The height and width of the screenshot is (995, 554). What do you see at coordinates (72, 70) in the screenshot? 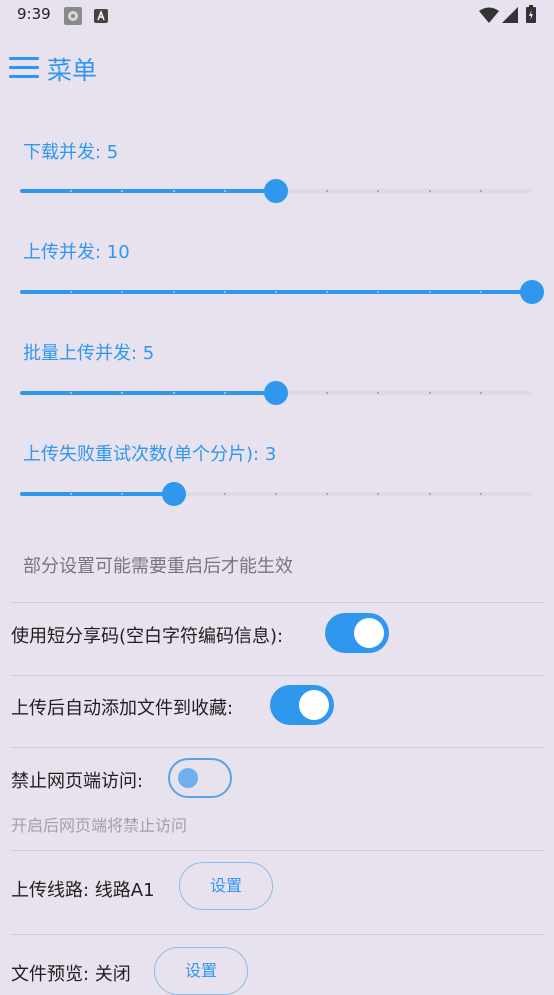
I see `page-title: 菜单` at bounding box center [72, 70].